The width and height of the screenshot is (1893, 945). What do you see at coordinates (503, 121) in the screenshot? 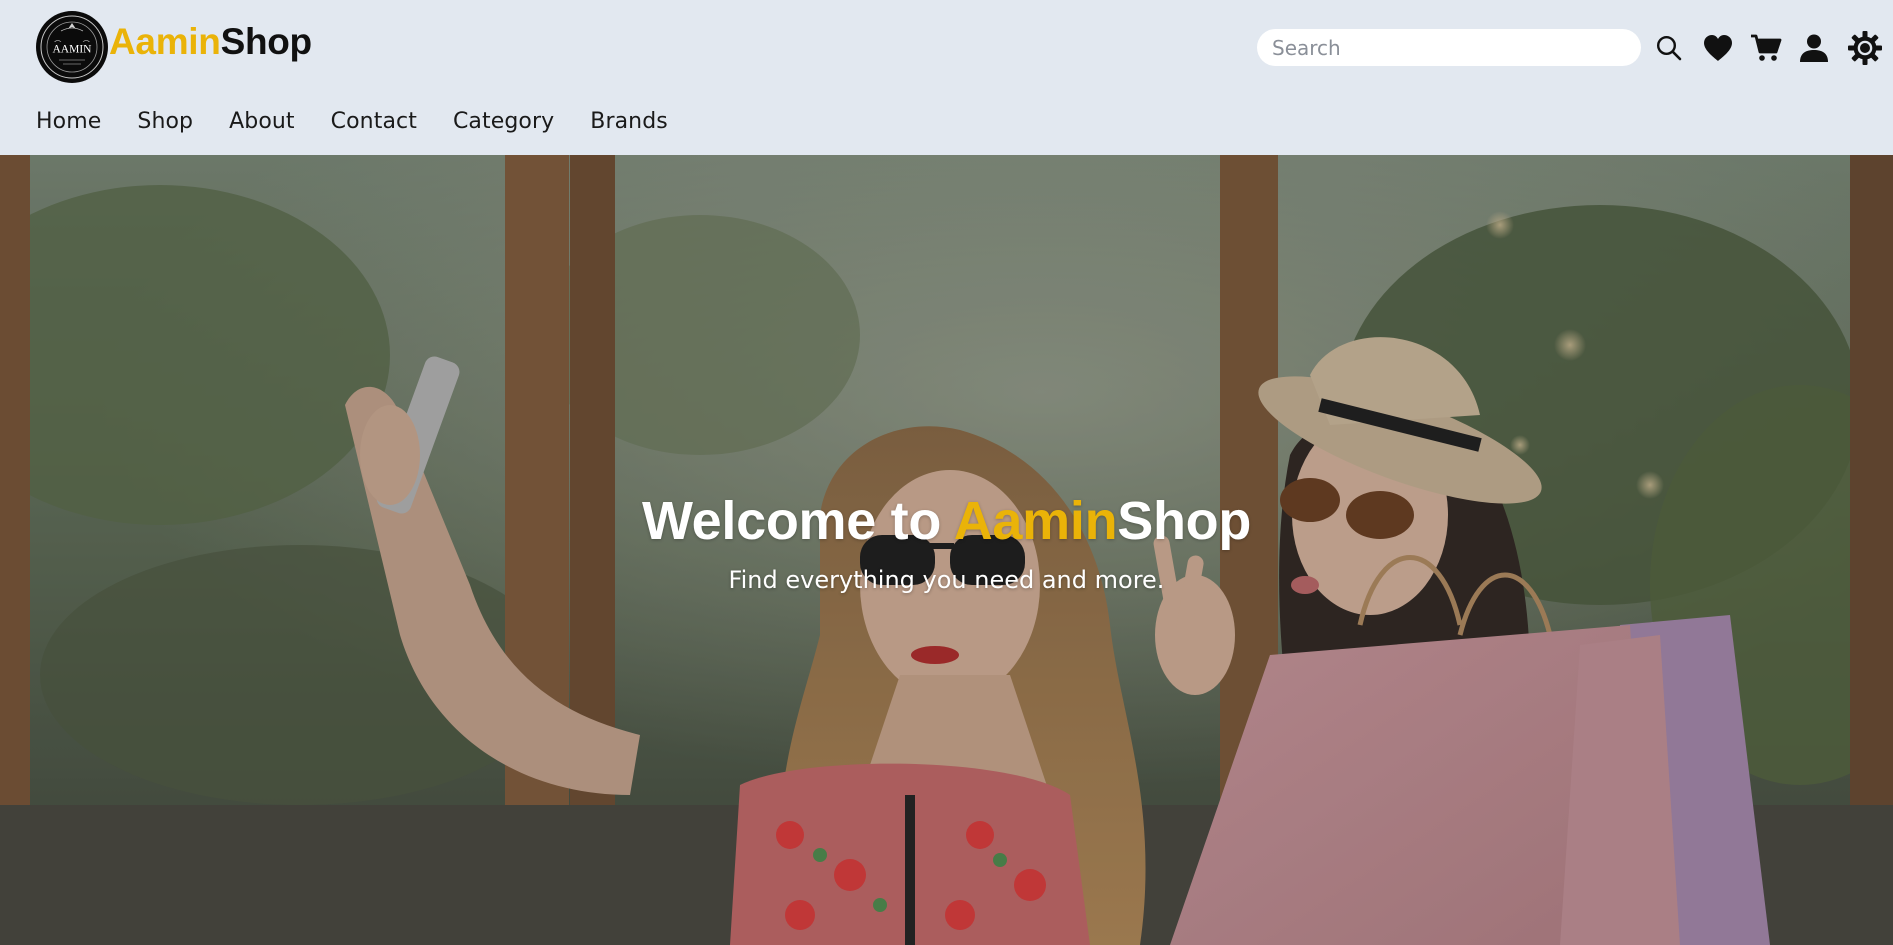
I see `nav-item-category: Category` at bounding box center [503, 121].